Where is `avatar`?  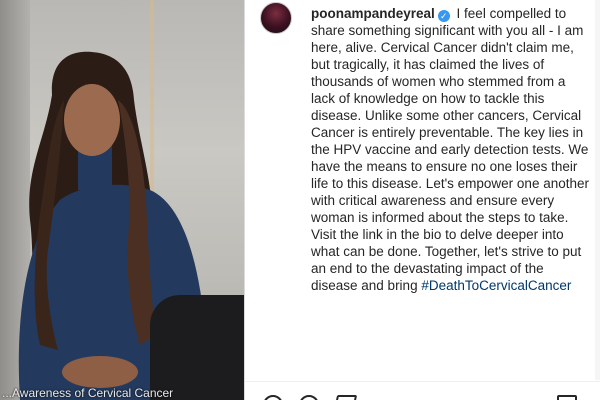
avatar is located at coordinates (276, 18).